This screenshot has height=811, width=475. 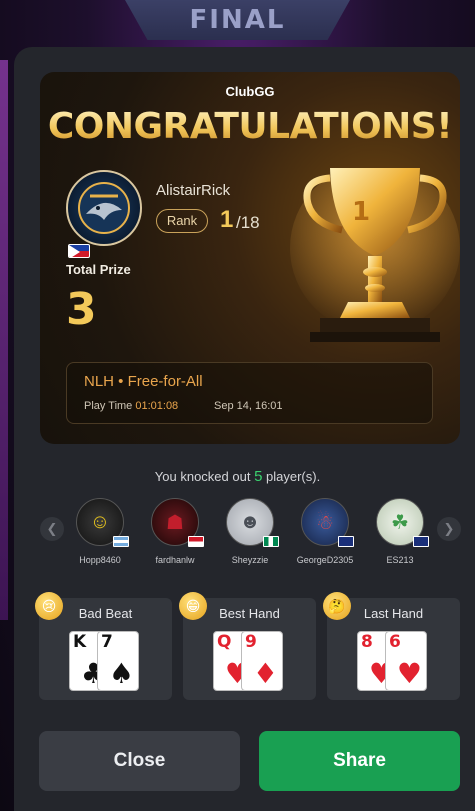 I want to click on card-rank: K, so click(x=80, y=642).